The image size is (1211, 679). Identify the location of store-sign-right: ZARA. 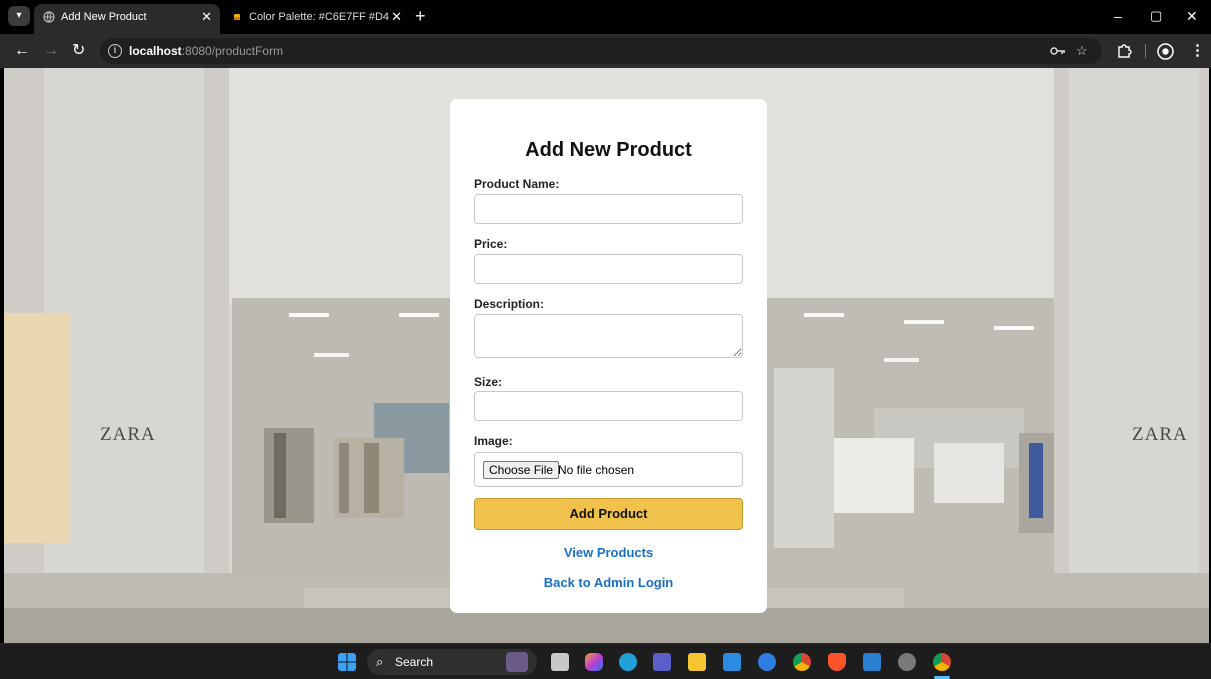
(1160, 434).